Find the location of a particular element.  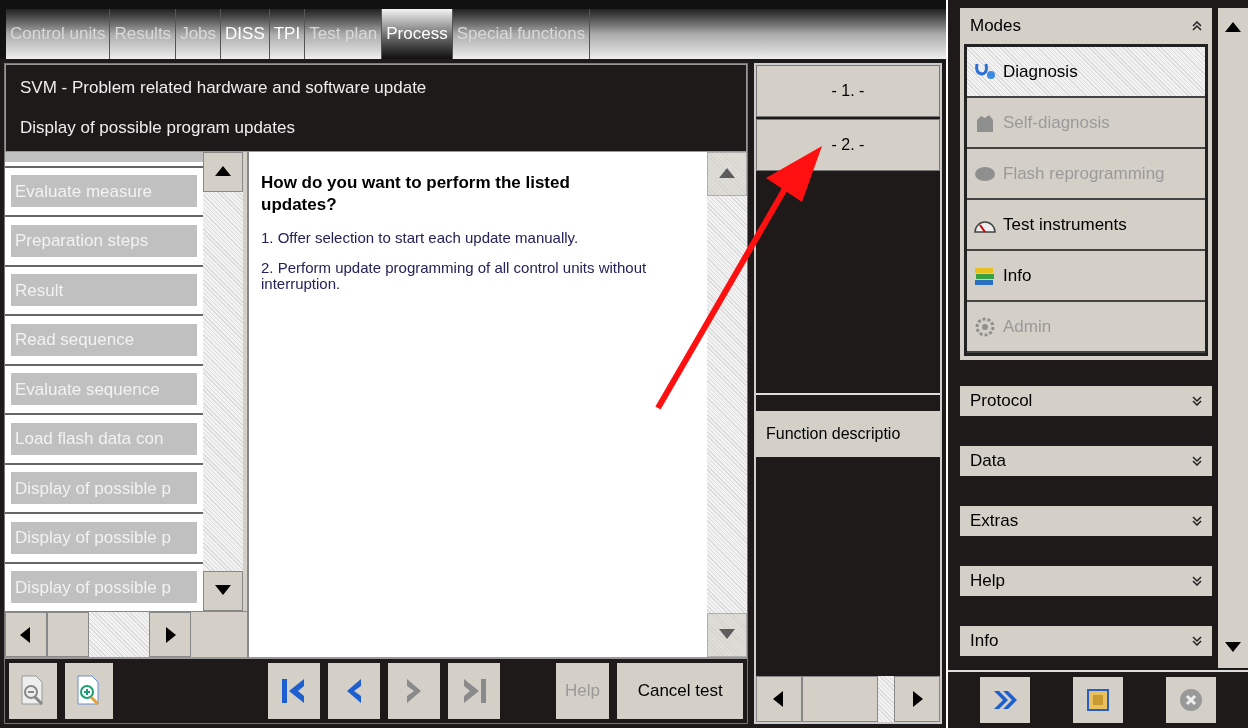

choice-button: - 1. - is located at coordinates (848, 90).